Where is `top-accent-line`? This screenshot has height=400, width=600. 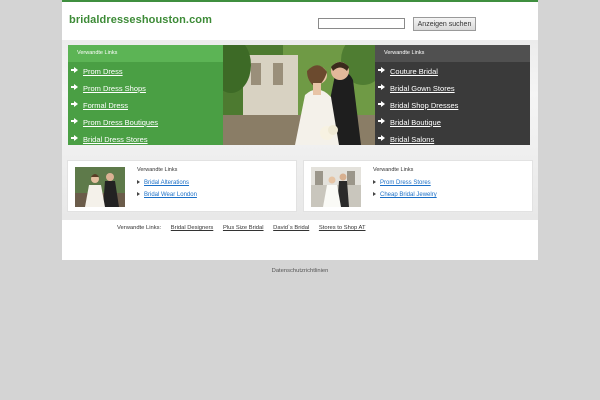 top-accent-line is located at coordinates (300, 1).